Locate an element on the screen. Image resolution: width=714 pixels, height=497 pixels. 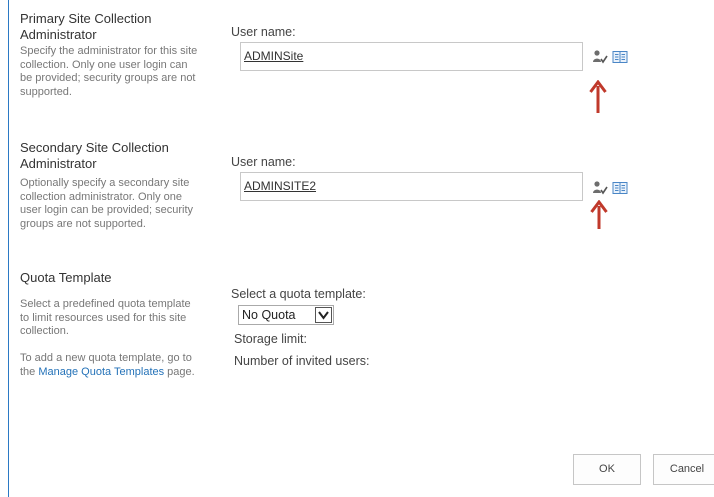
quota-template-title: Quota Template is located at coordinates (66, 277).